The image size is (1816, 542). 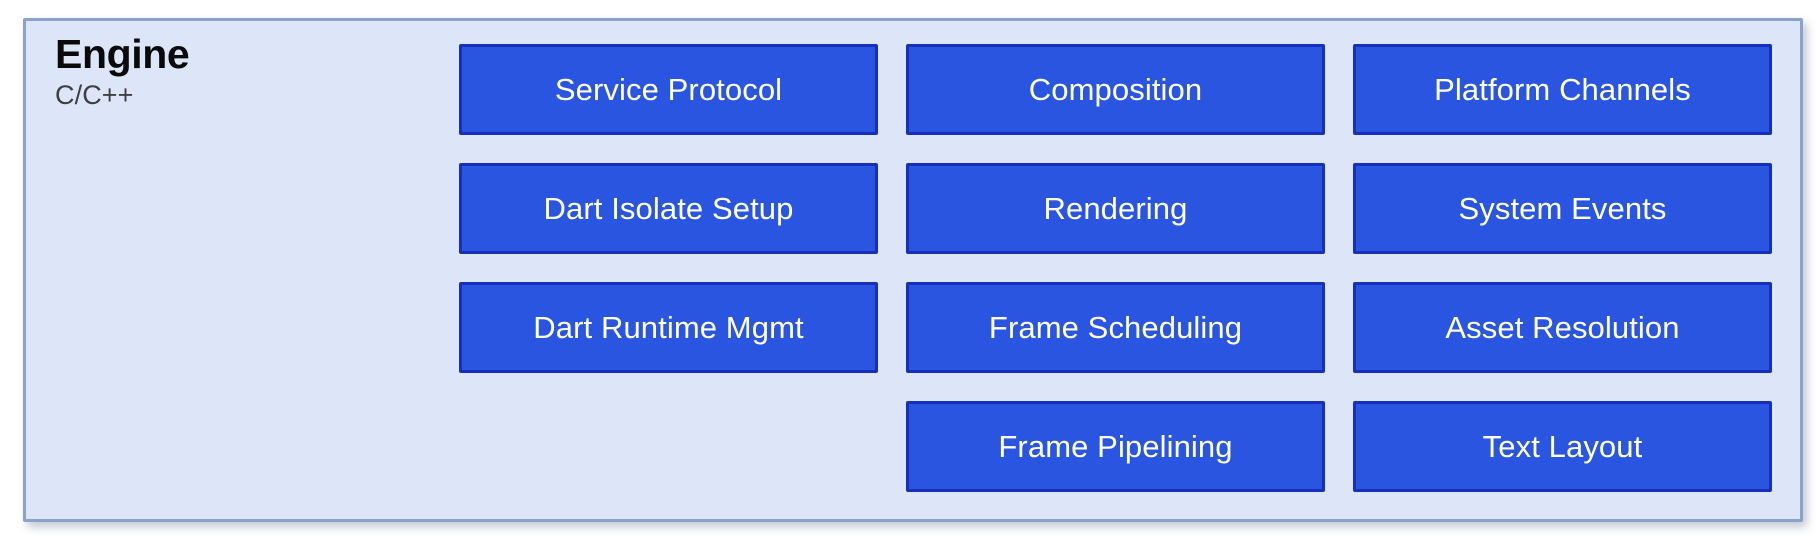 What do you see at coordinates (1115, 327) in the screenshot?
I see `module-box-frame-scheduling: Frame Scheduling` at bounding box center [1115, 327].